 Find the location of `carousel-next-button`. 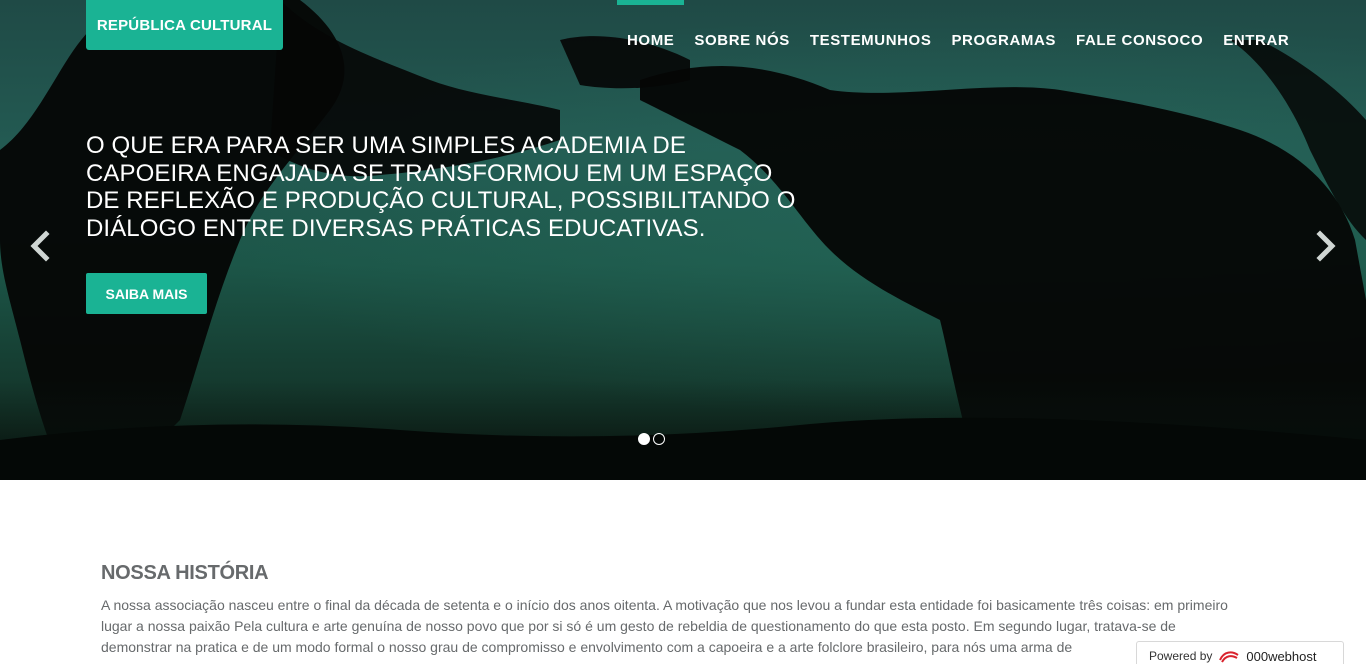

carousel-next-button is located at coordinates (1326, 246).